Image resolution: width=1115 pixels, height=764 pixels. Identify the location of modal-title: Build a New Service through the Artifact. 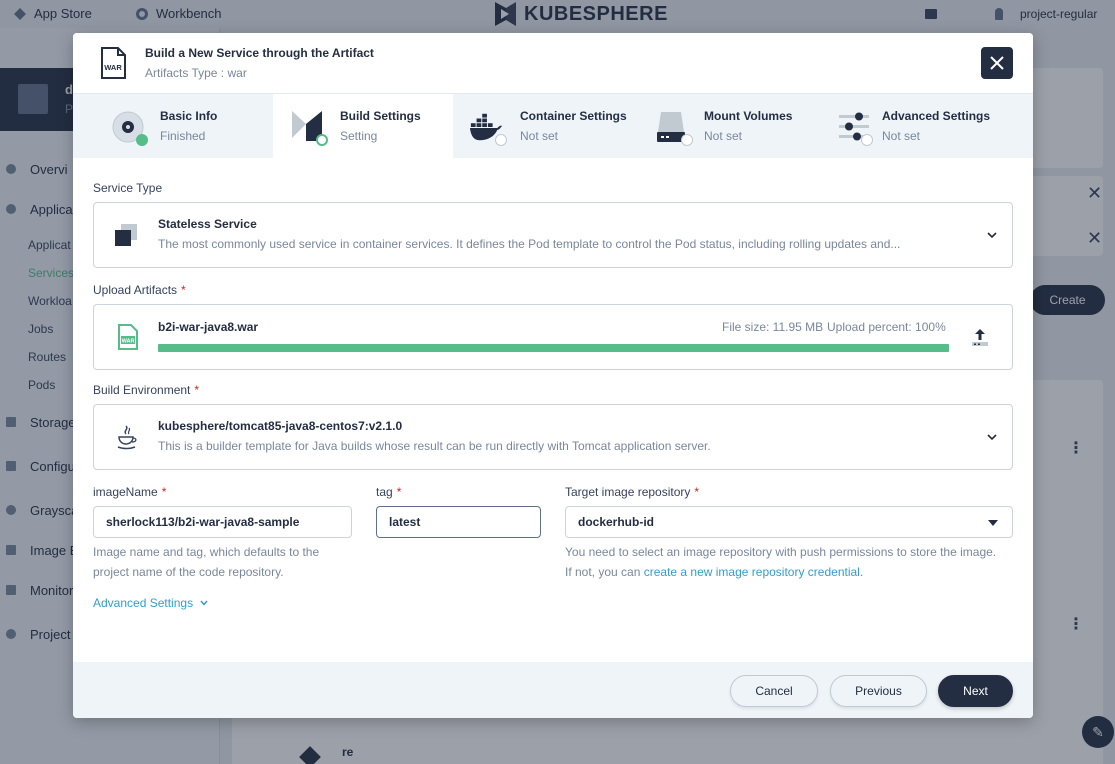
(259, 53).